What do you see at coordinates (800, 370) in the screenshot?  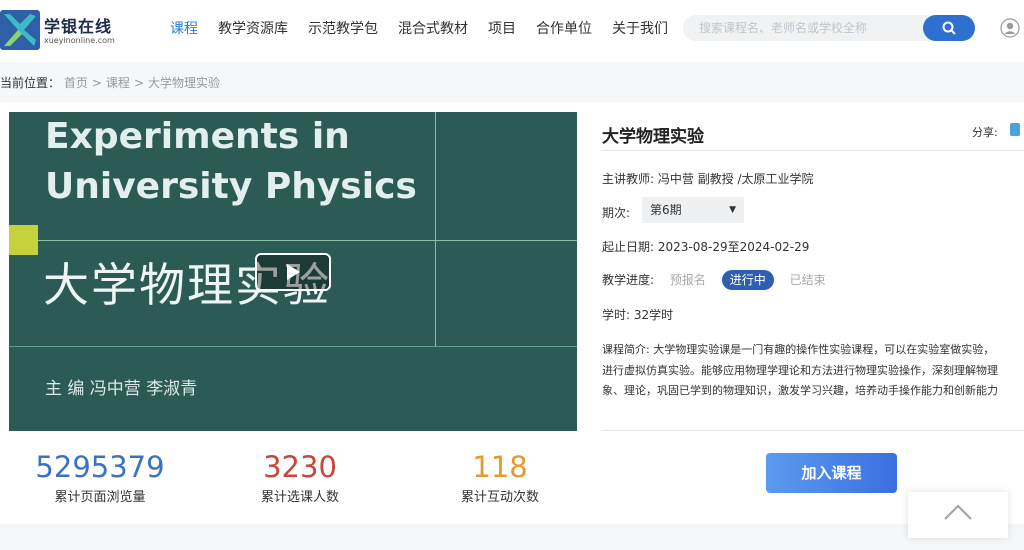 I see `course-intro-line: 进行虚拟仿真实验。能够应用物理学理论和方法进行物理实验操作，深刻理解物理` at bounding box center [800, 370].